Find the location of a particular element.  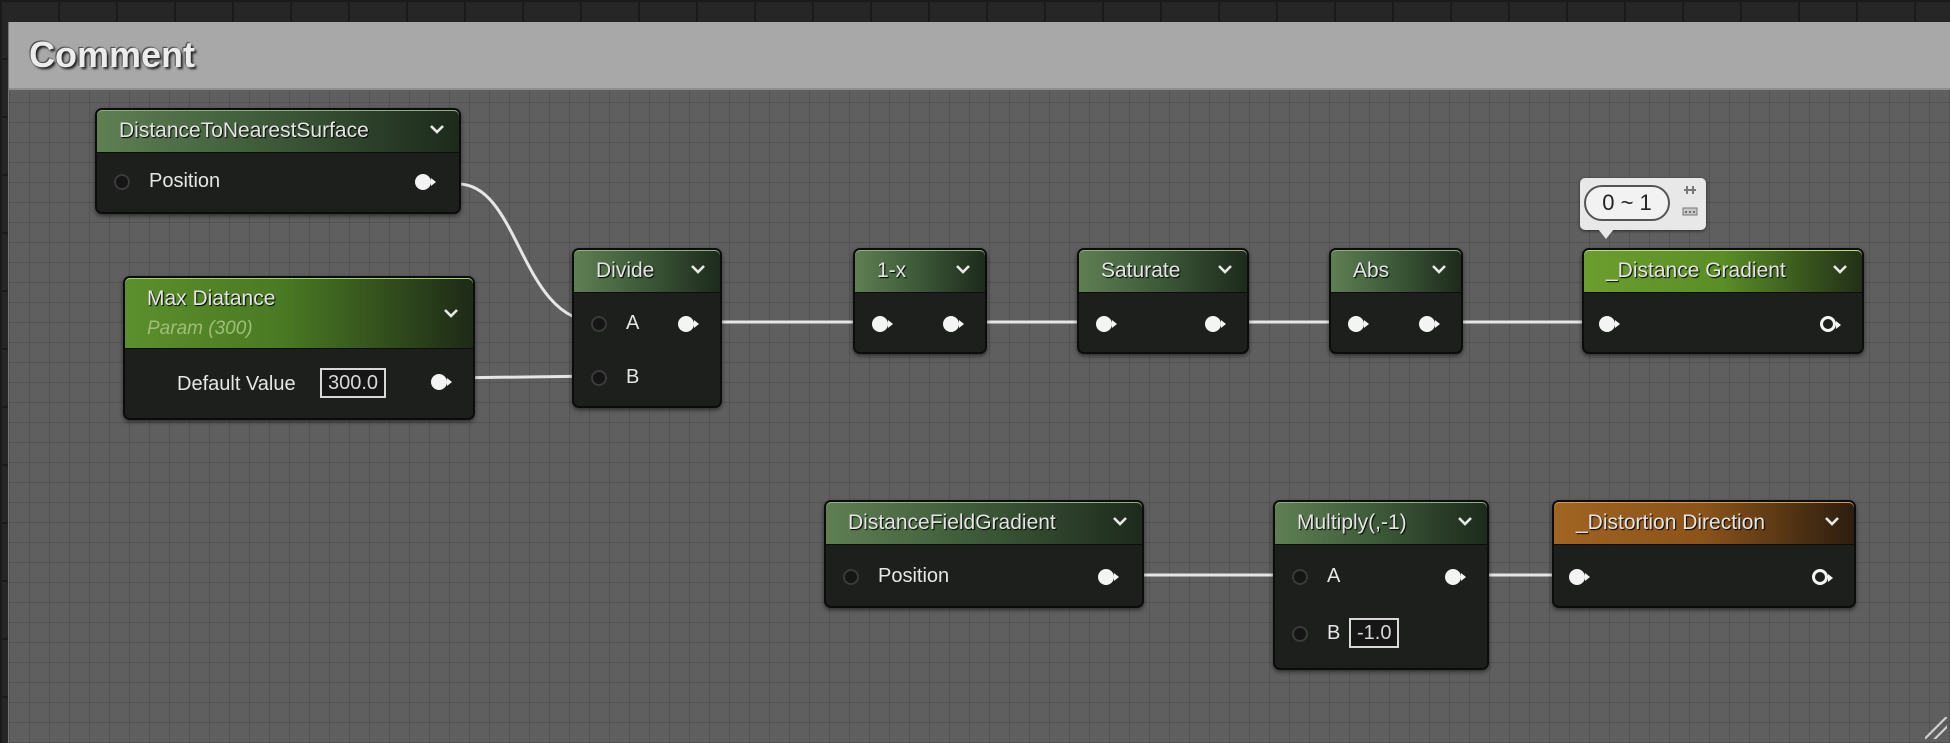

node-header: _Distance Gradient is located at coordinates (1723, 271).